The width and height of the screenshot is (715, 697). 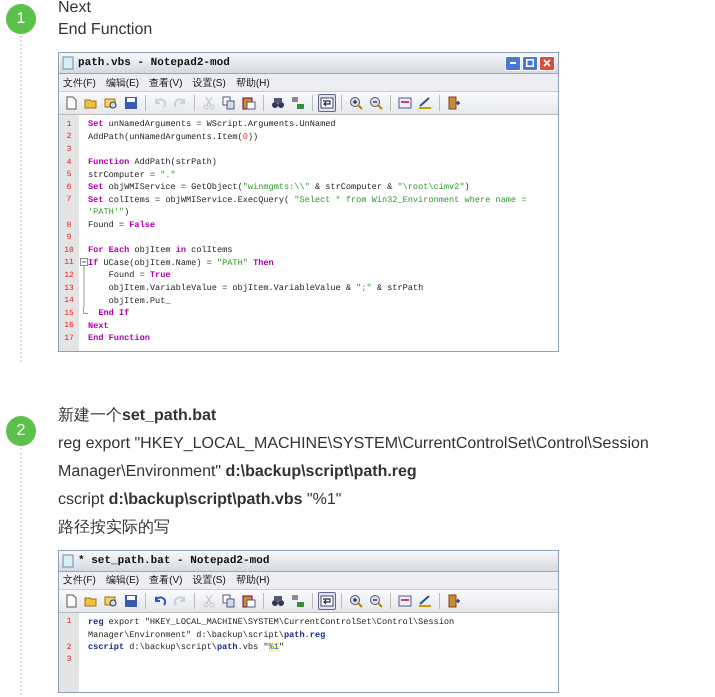 I want to click on step-text: 路径按实际的写, so click(x=114, y=528).